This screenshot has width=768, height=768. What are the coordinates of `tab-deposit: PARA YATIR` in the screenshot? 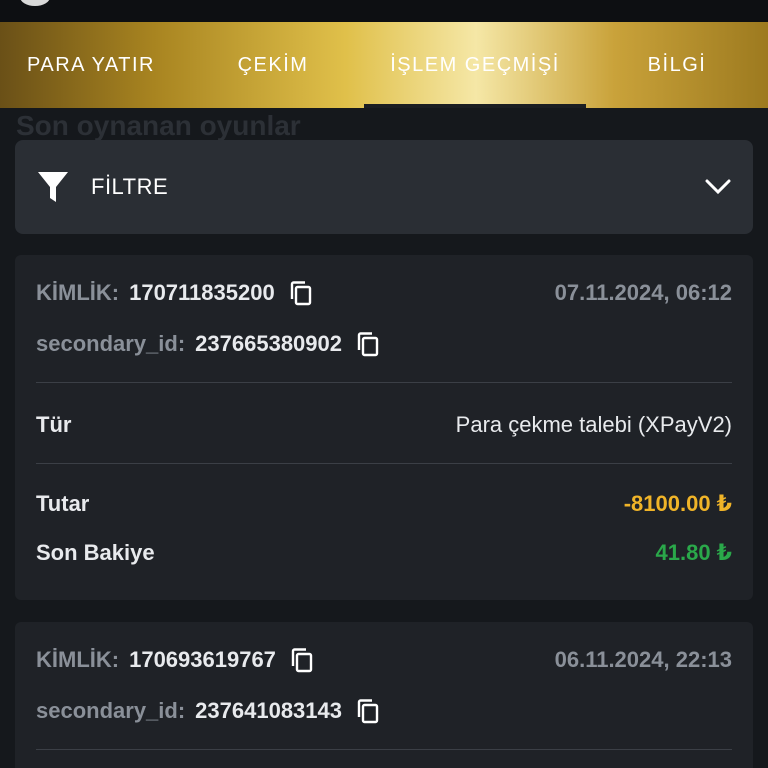 It's located at (91, 65).